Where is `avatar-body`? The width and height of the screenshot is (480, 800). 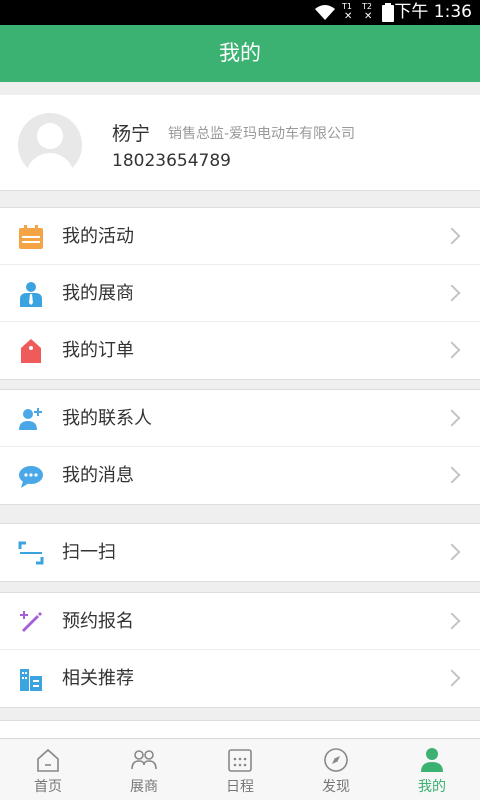
avatar-body is located at coordinates (50, 165).